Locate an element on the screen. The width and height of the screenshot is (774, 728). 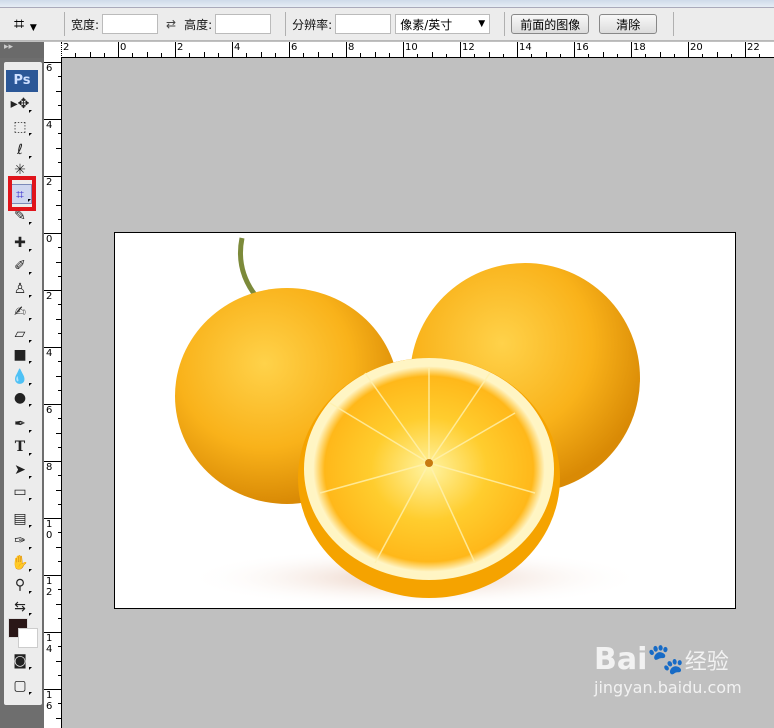
clone-stamp-tool-icon: ♙ is located at coordinates (20, 289).